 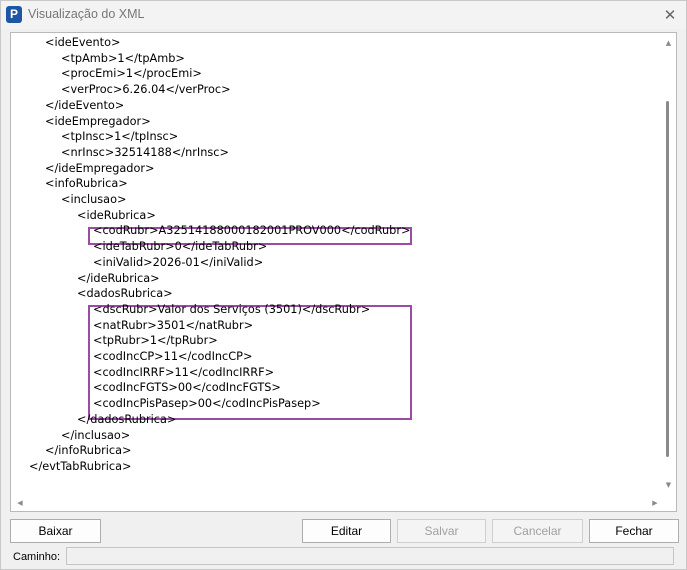 What do you see at coordinates (441, 531) in the screenshot?
I see `salvar-button: Salvar` at bounding box center [441, 531].